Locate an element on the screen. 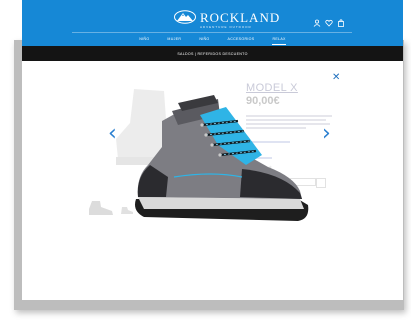 This screenshot has height=320, width=411. promo-bar: SALDOS | REFERIDOS DESCUENTO is located at coordinates (212, 53).